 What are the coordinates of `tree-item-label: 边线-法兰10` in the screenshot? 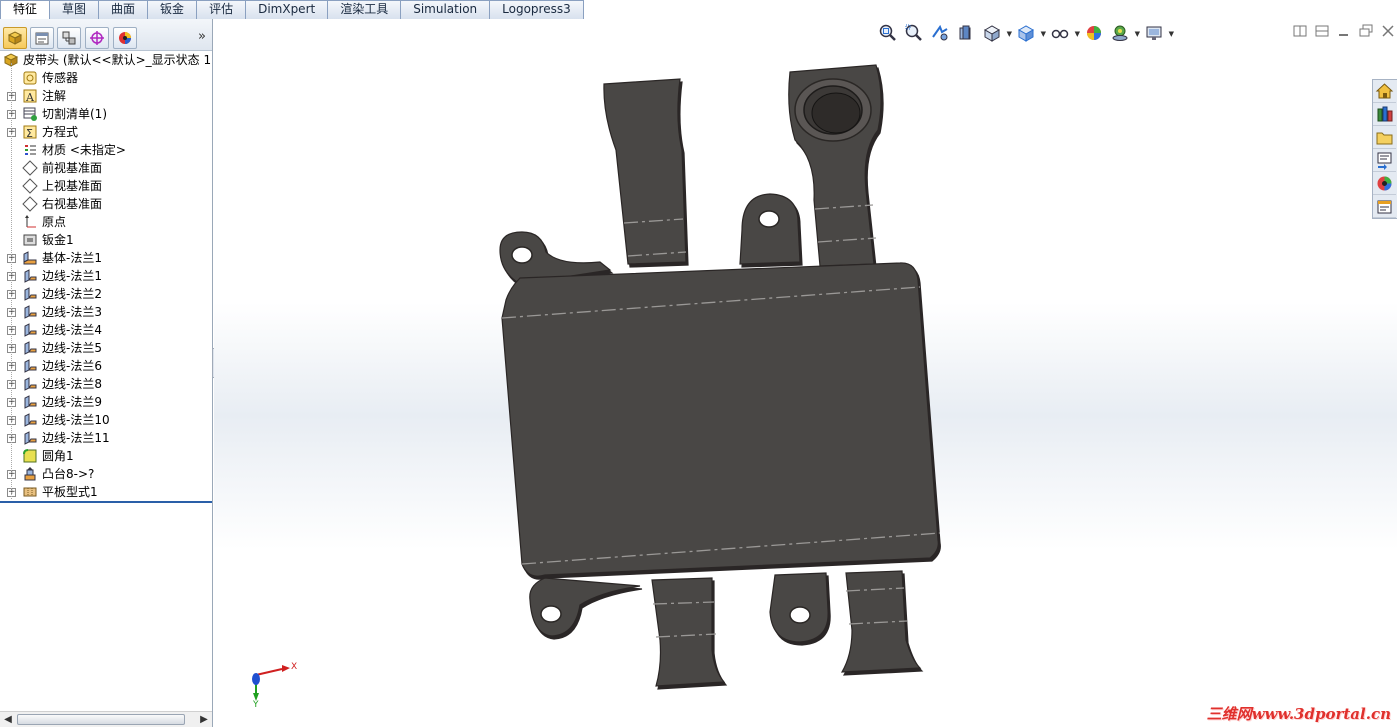 It's located at (76, 420).